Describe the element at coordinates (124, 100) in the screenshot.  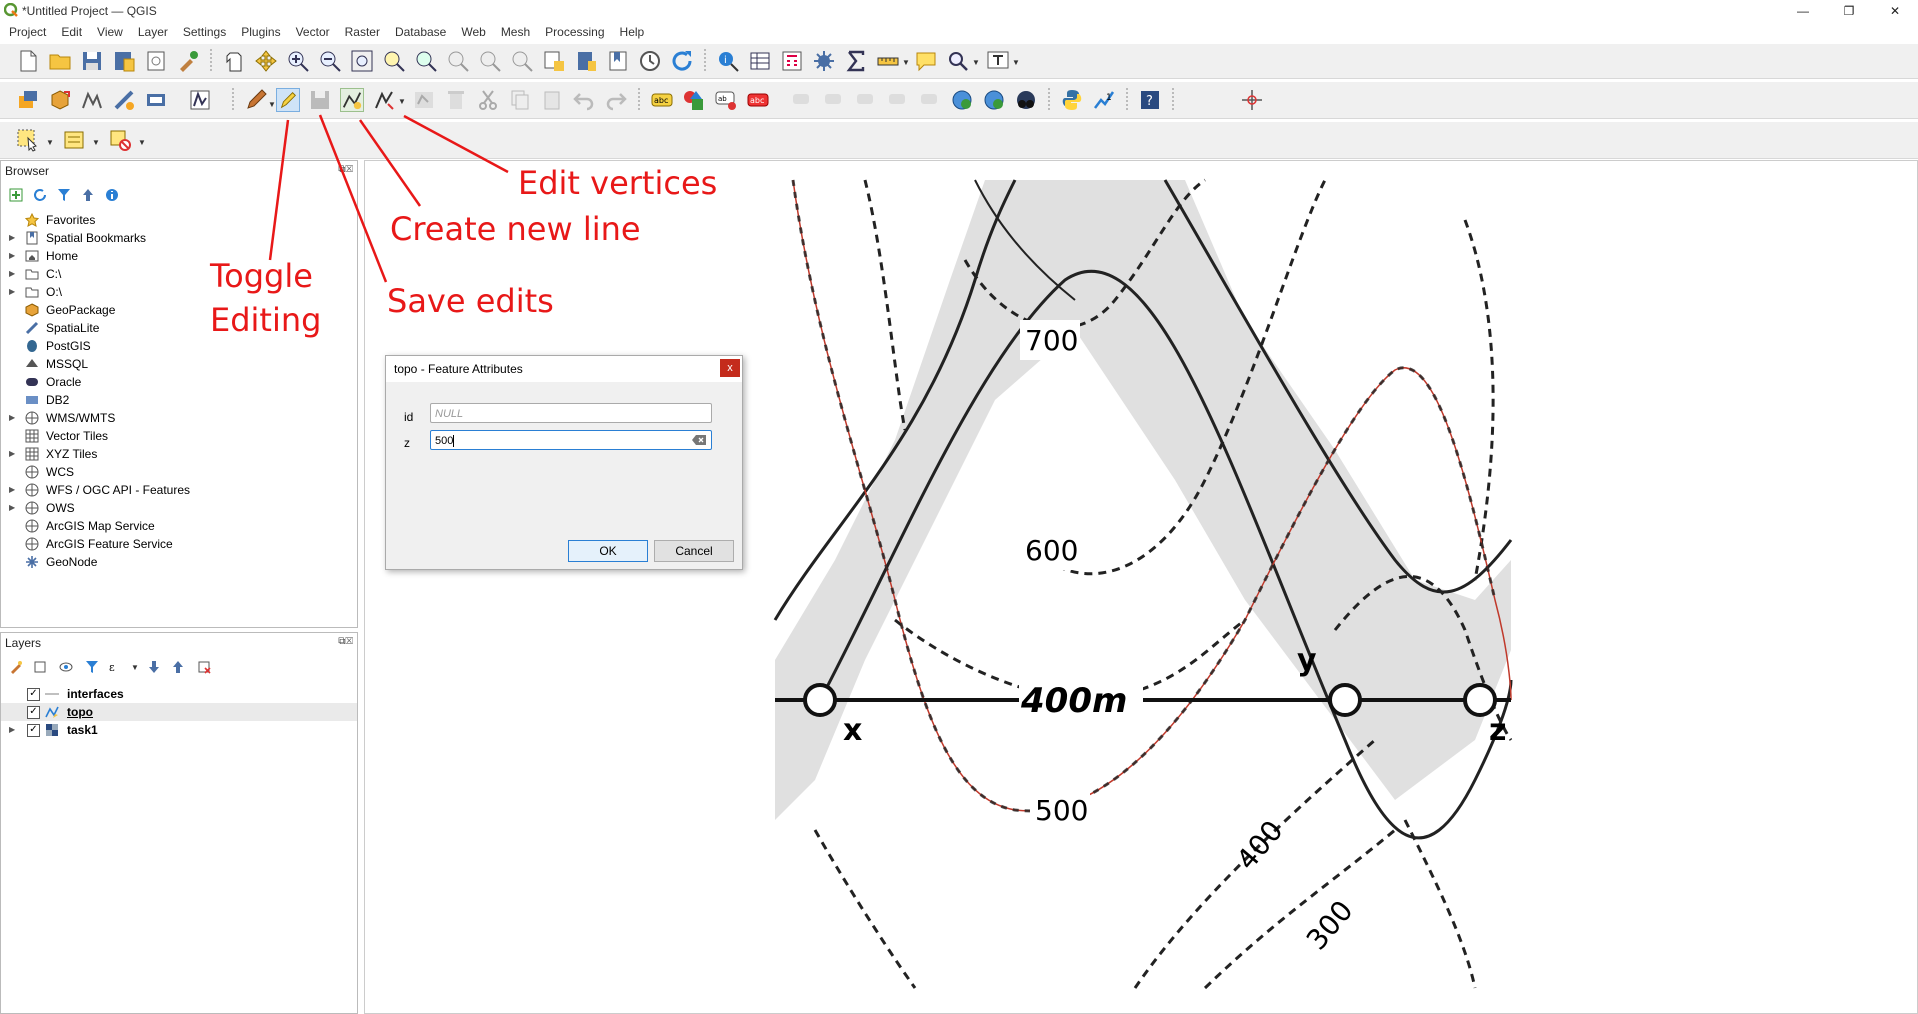
I see `new-spatialite-layer-icon` at that location.